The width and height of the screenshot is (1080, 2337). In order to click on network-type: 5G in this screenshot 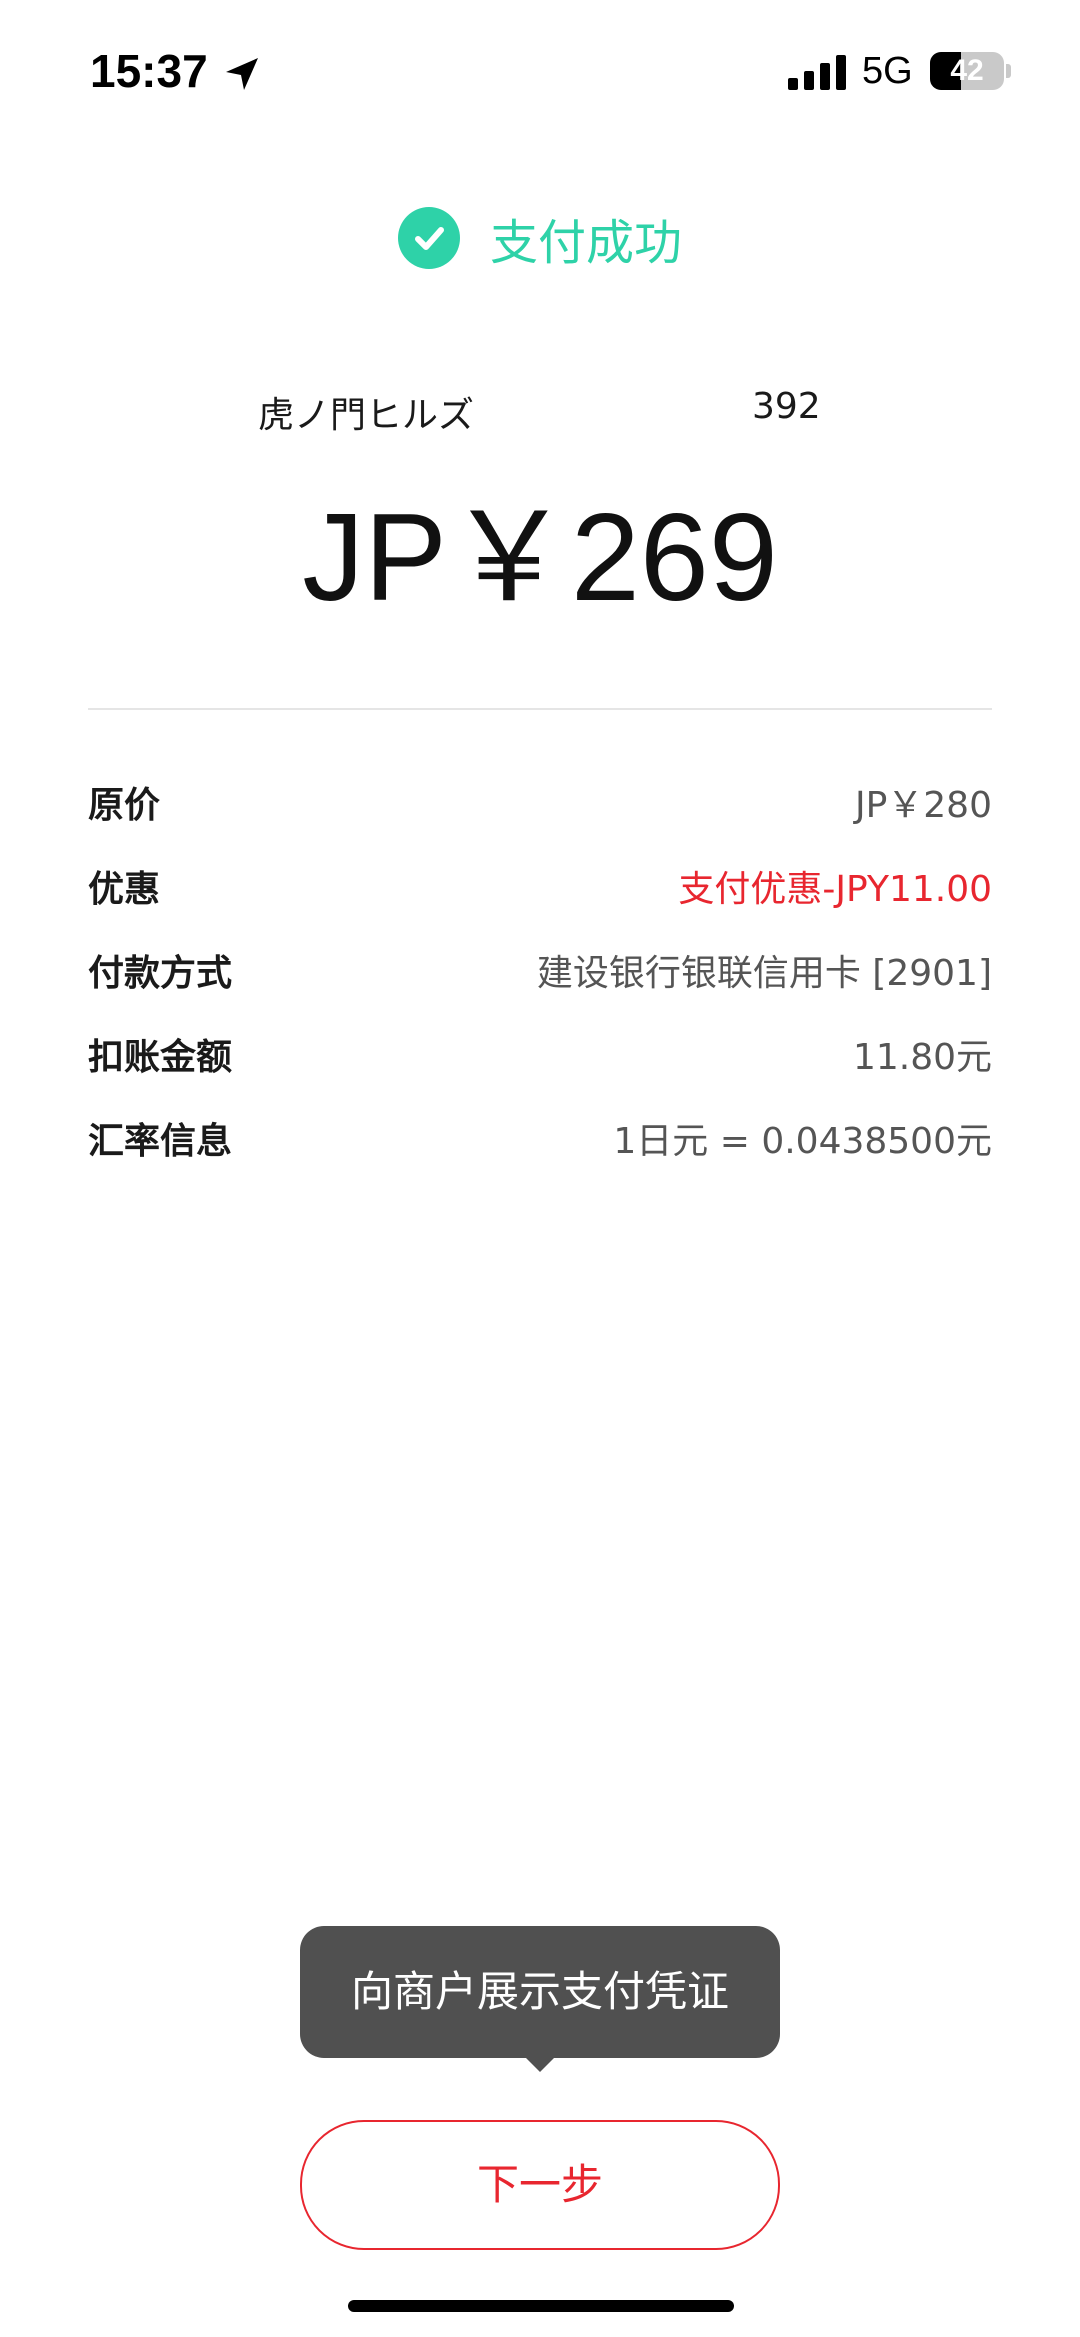, I will do `click(887, 71)`.